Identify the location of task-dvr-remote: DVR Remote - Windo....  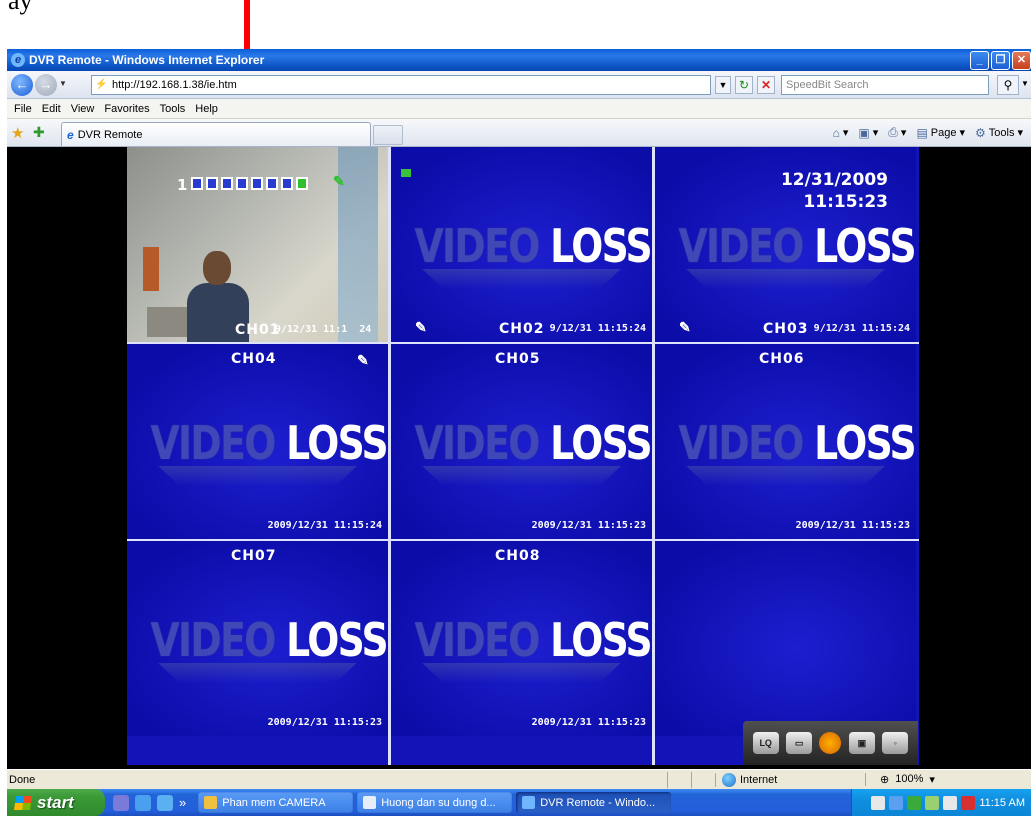
(594, 802).